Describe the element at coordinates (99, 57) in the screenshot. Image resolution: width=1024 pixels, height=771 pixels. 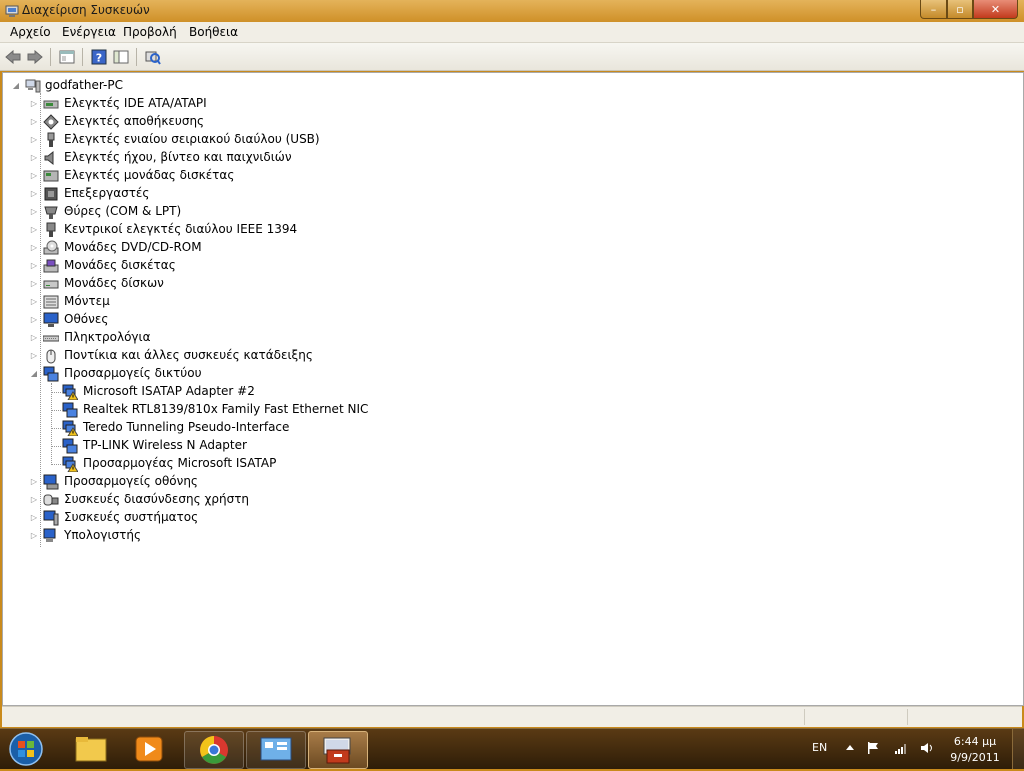
I see `help-icon: ?` at that location.